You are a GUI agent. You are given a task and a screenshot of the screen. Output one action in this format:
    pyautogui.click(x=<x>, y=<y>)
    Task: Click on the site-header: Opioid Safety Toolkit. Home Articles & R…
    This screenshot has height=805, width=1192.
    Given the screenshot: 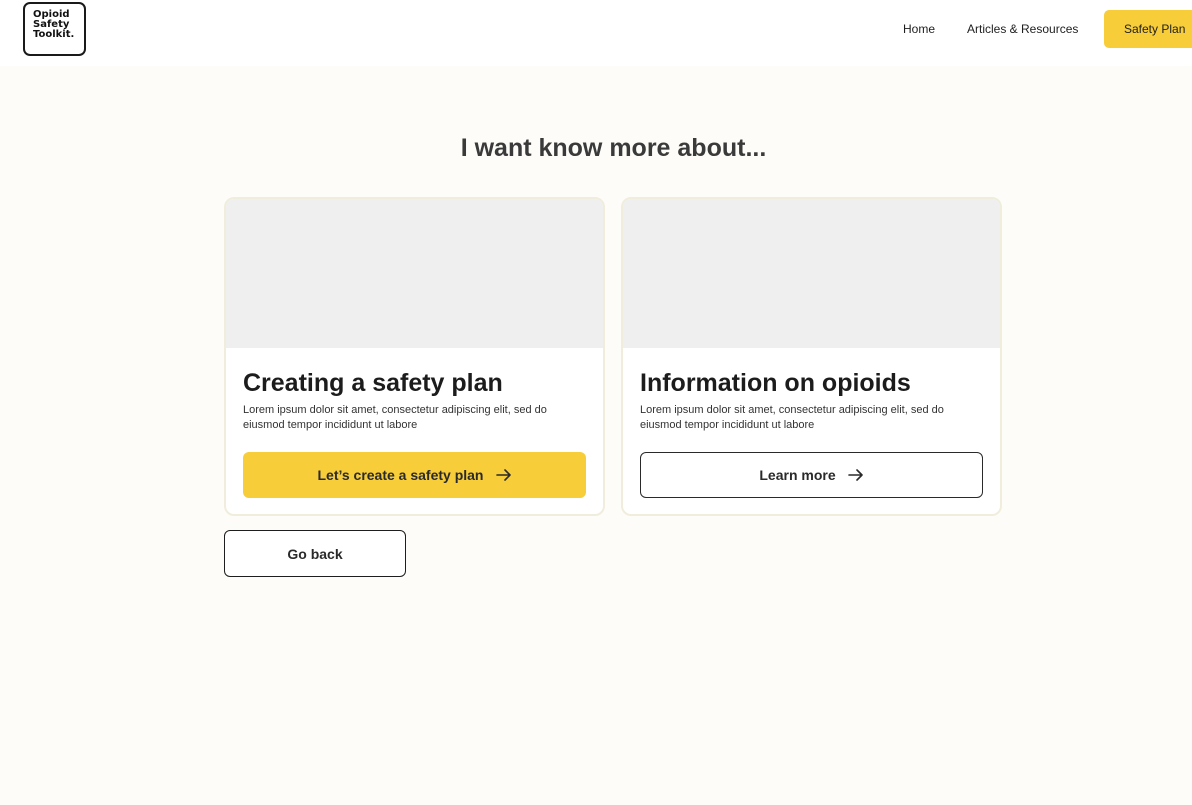 What is the action you would take?
    pyautogui.click(x=596, y=33)
    